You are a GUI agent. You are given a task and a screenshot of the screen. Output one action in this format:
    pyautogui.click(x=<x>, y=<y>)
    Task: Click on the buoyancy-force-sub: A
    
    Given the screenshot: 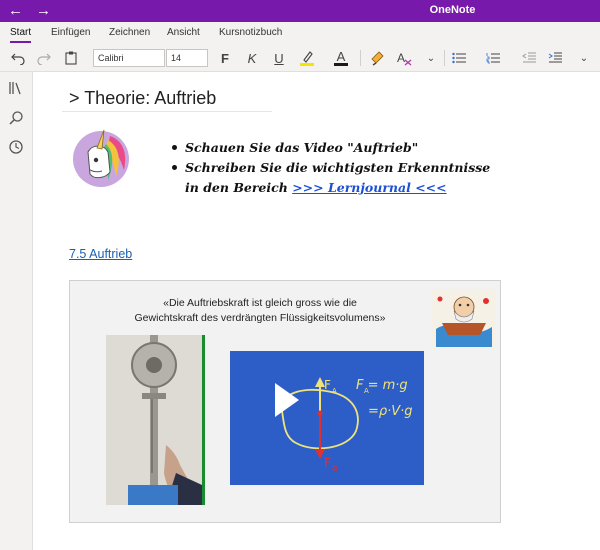 What is the action you would take?
    pyautogui.click(x=334, y=391)
    